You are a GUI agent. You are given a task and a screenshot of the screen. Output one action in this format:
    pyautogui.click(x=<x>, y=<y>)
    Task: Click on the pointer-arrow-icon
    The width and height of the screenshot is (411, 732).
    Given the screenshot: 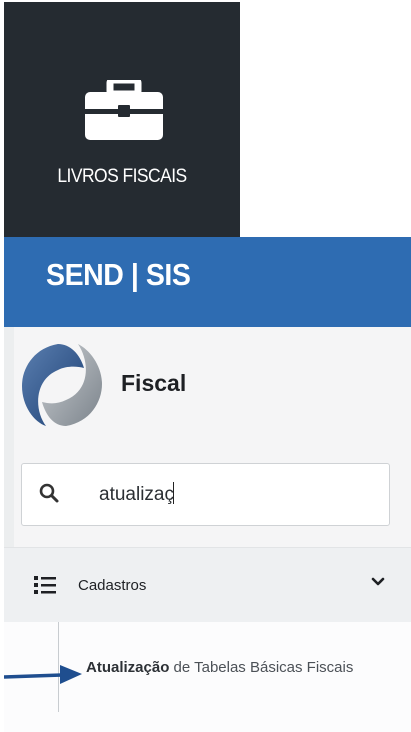 What is the action you would take?
    pyautogui.click(x=43, y=674)
    